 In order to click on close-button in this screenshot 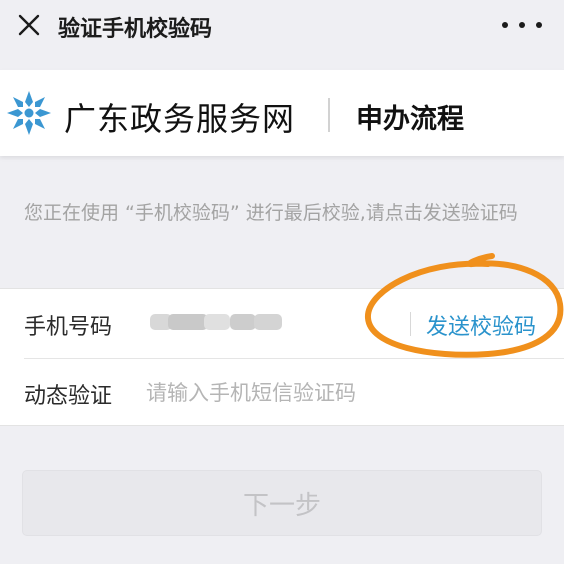, I will do `click(29, 25)`.